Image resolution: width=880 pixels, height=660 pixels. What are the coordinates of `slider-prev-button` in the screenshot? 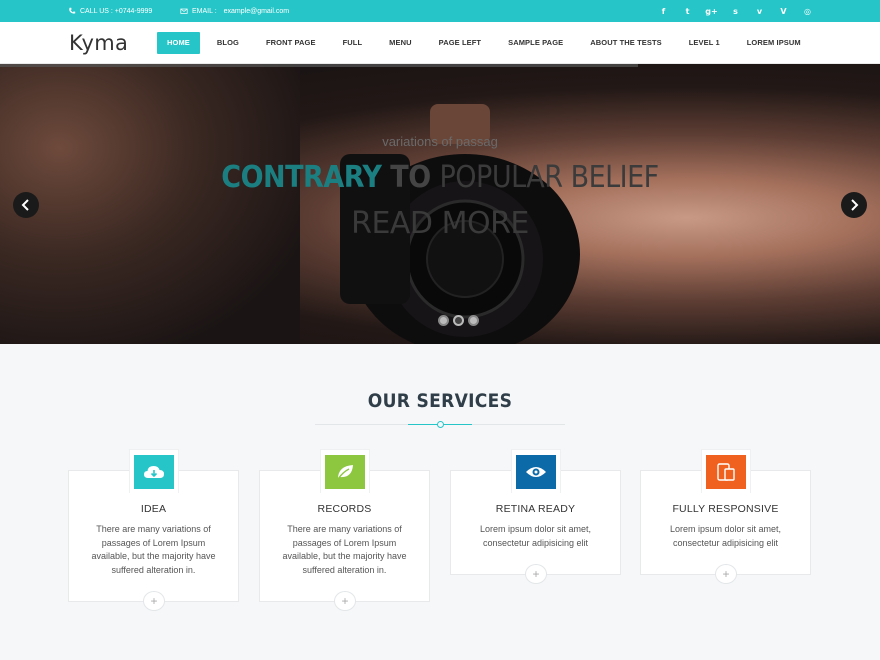 It's located at (26, 205).